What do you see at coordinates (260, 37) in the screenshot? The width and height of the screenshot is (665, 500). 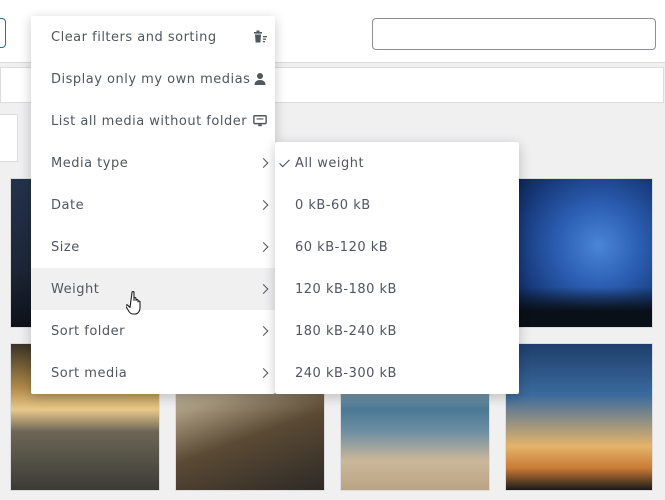 I see `trash-filter-icon` at bounding box center [260, 37].